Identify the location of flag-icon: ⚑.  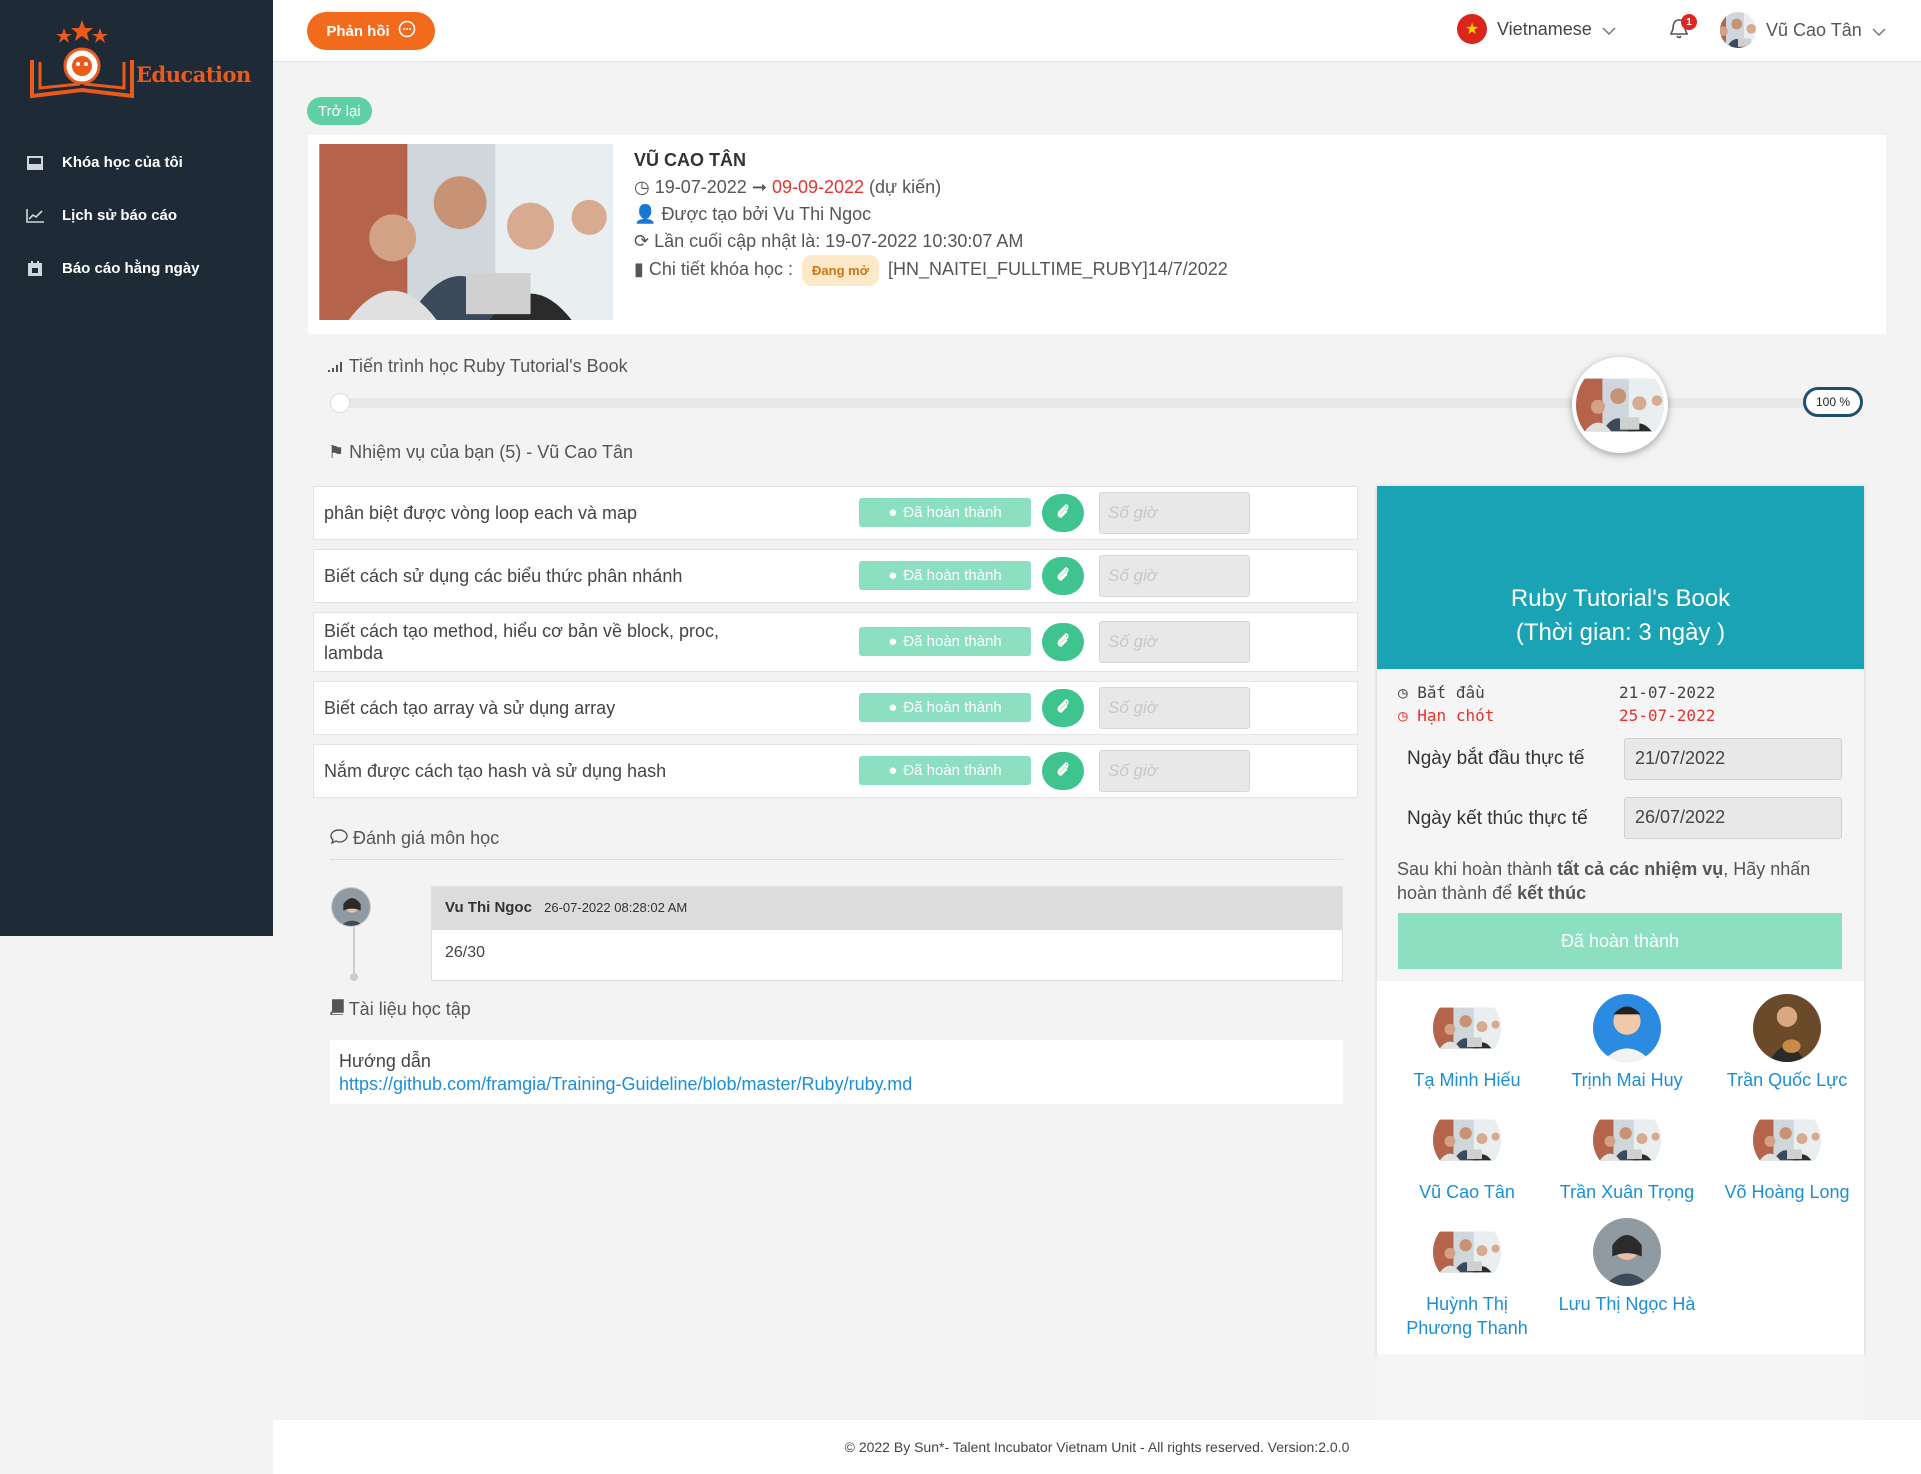
(336, 452).